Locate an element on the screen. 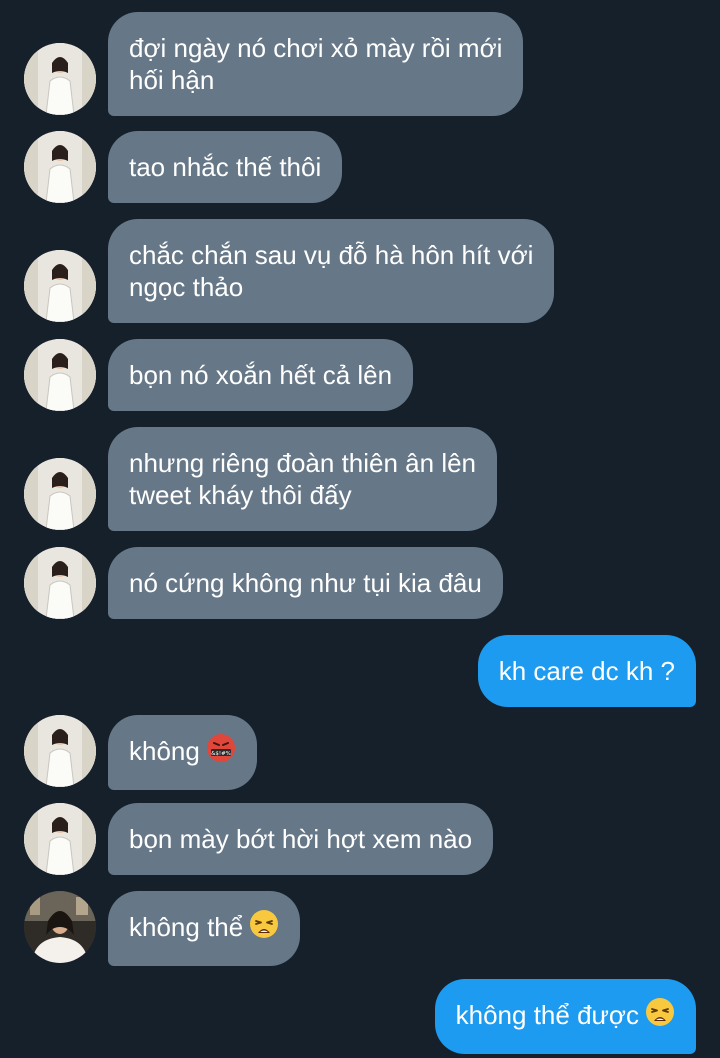 This screenshot has width=720, height=1058. incoming-message-bubble: tao nhắc thế thôi is located at coordinates (225, 167).